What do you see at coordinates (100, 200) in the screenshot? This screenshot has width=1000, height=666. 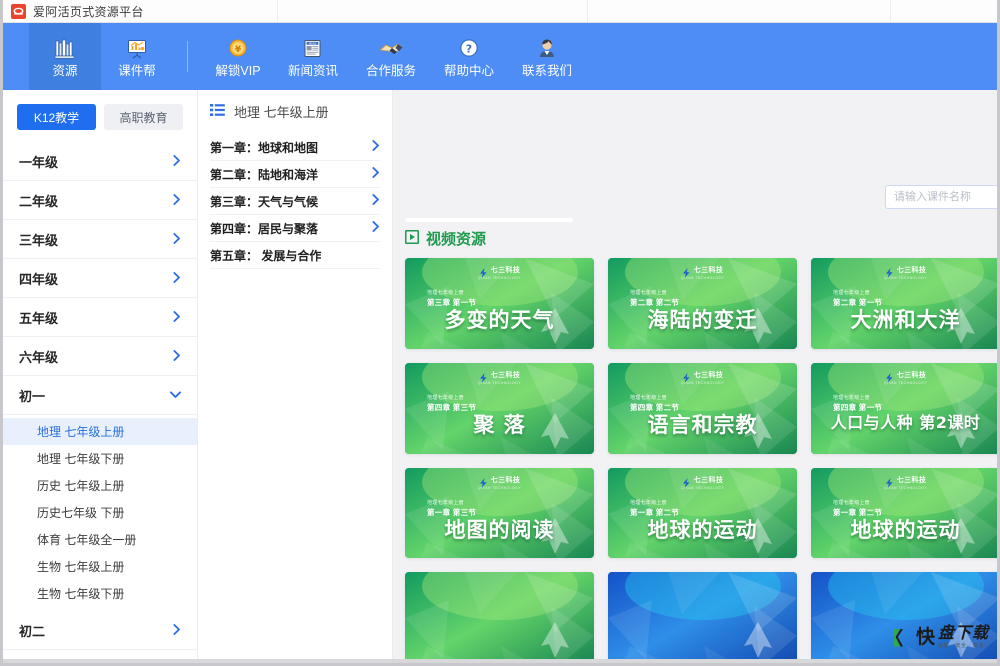 I see `sidebar-grade-2: 二年级` at bounding box center [100, 200].